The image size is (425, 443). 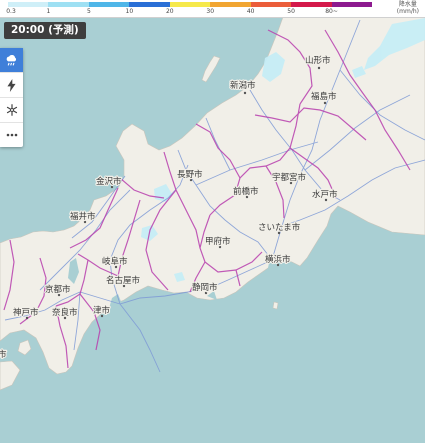 What do you see at coordinates (129, 11) in the screenshot?
I see `legend-tick-label: 10` at bounding box center [129, 11].